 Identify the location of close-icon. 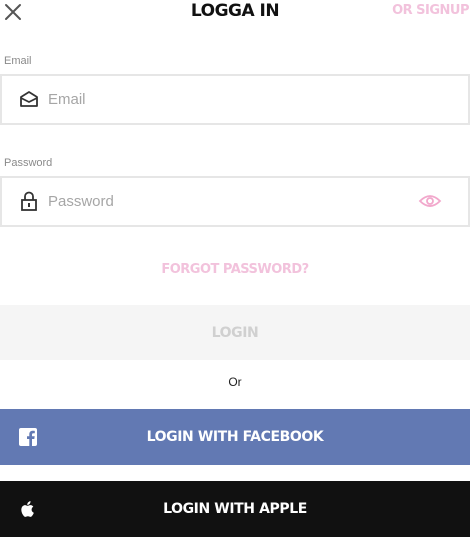
(13, 12).